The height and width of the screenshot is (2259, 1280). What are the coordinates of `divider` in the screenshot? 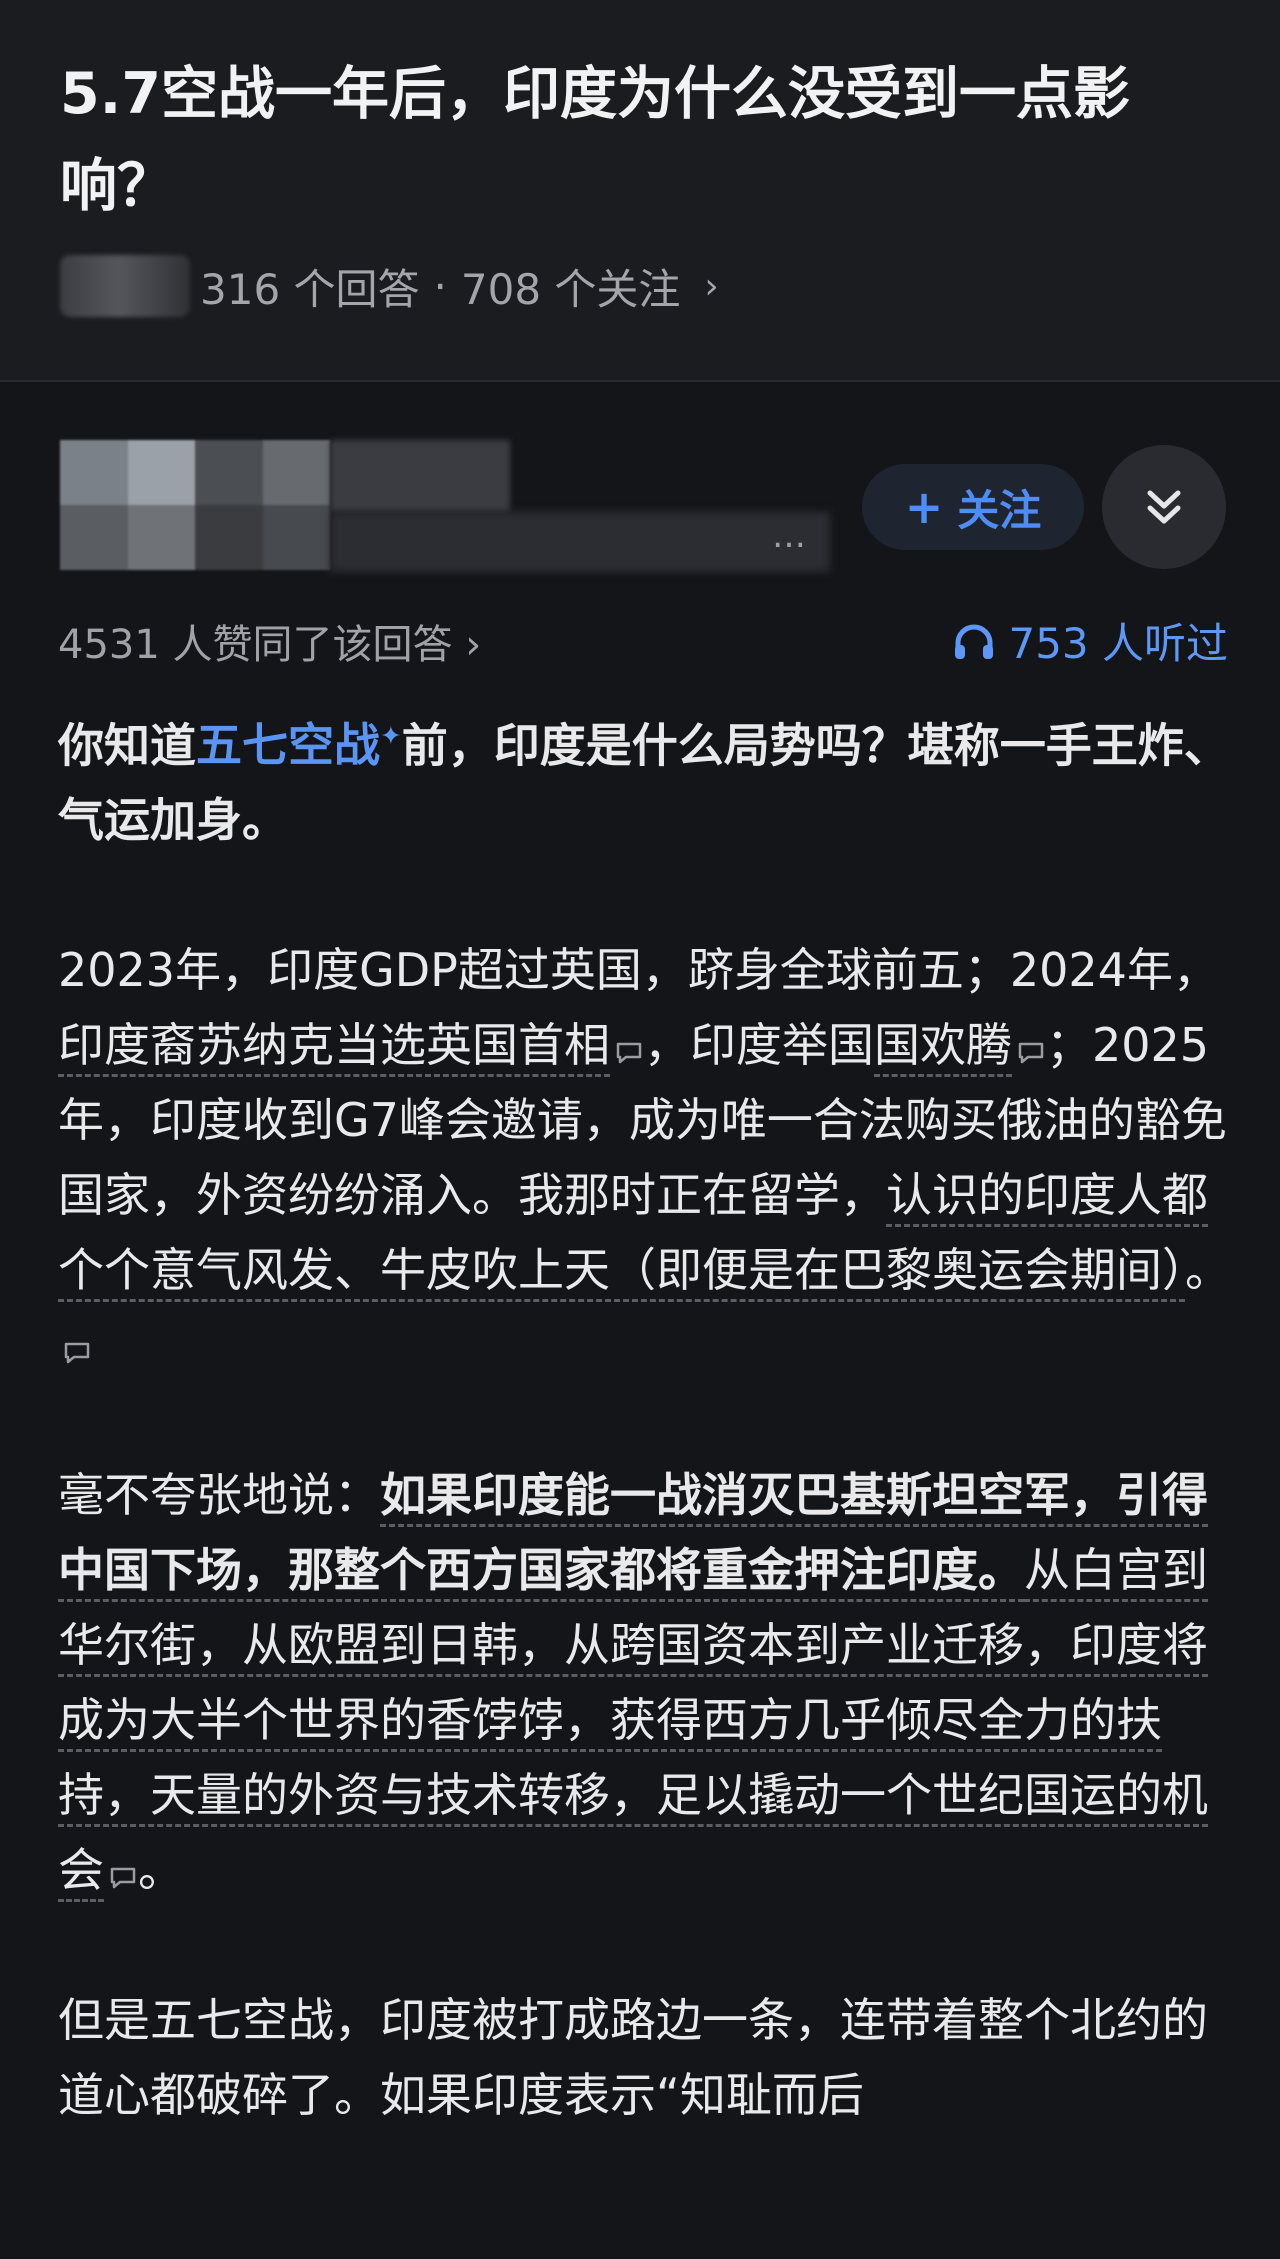 It's located at (640, 381).